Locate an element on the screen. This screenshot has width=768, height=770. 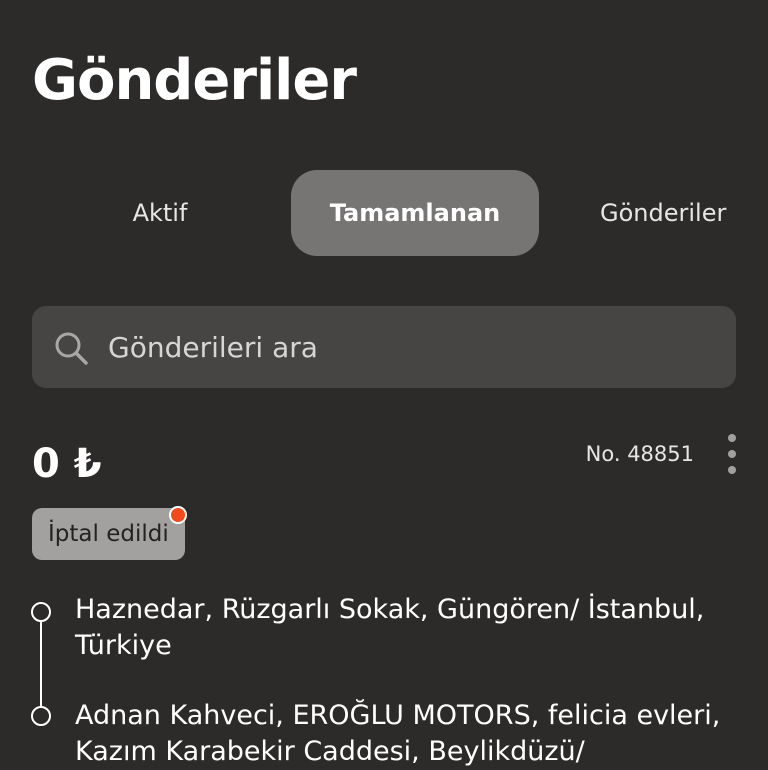
status-dot-icon is located at coordinates (177, 515).